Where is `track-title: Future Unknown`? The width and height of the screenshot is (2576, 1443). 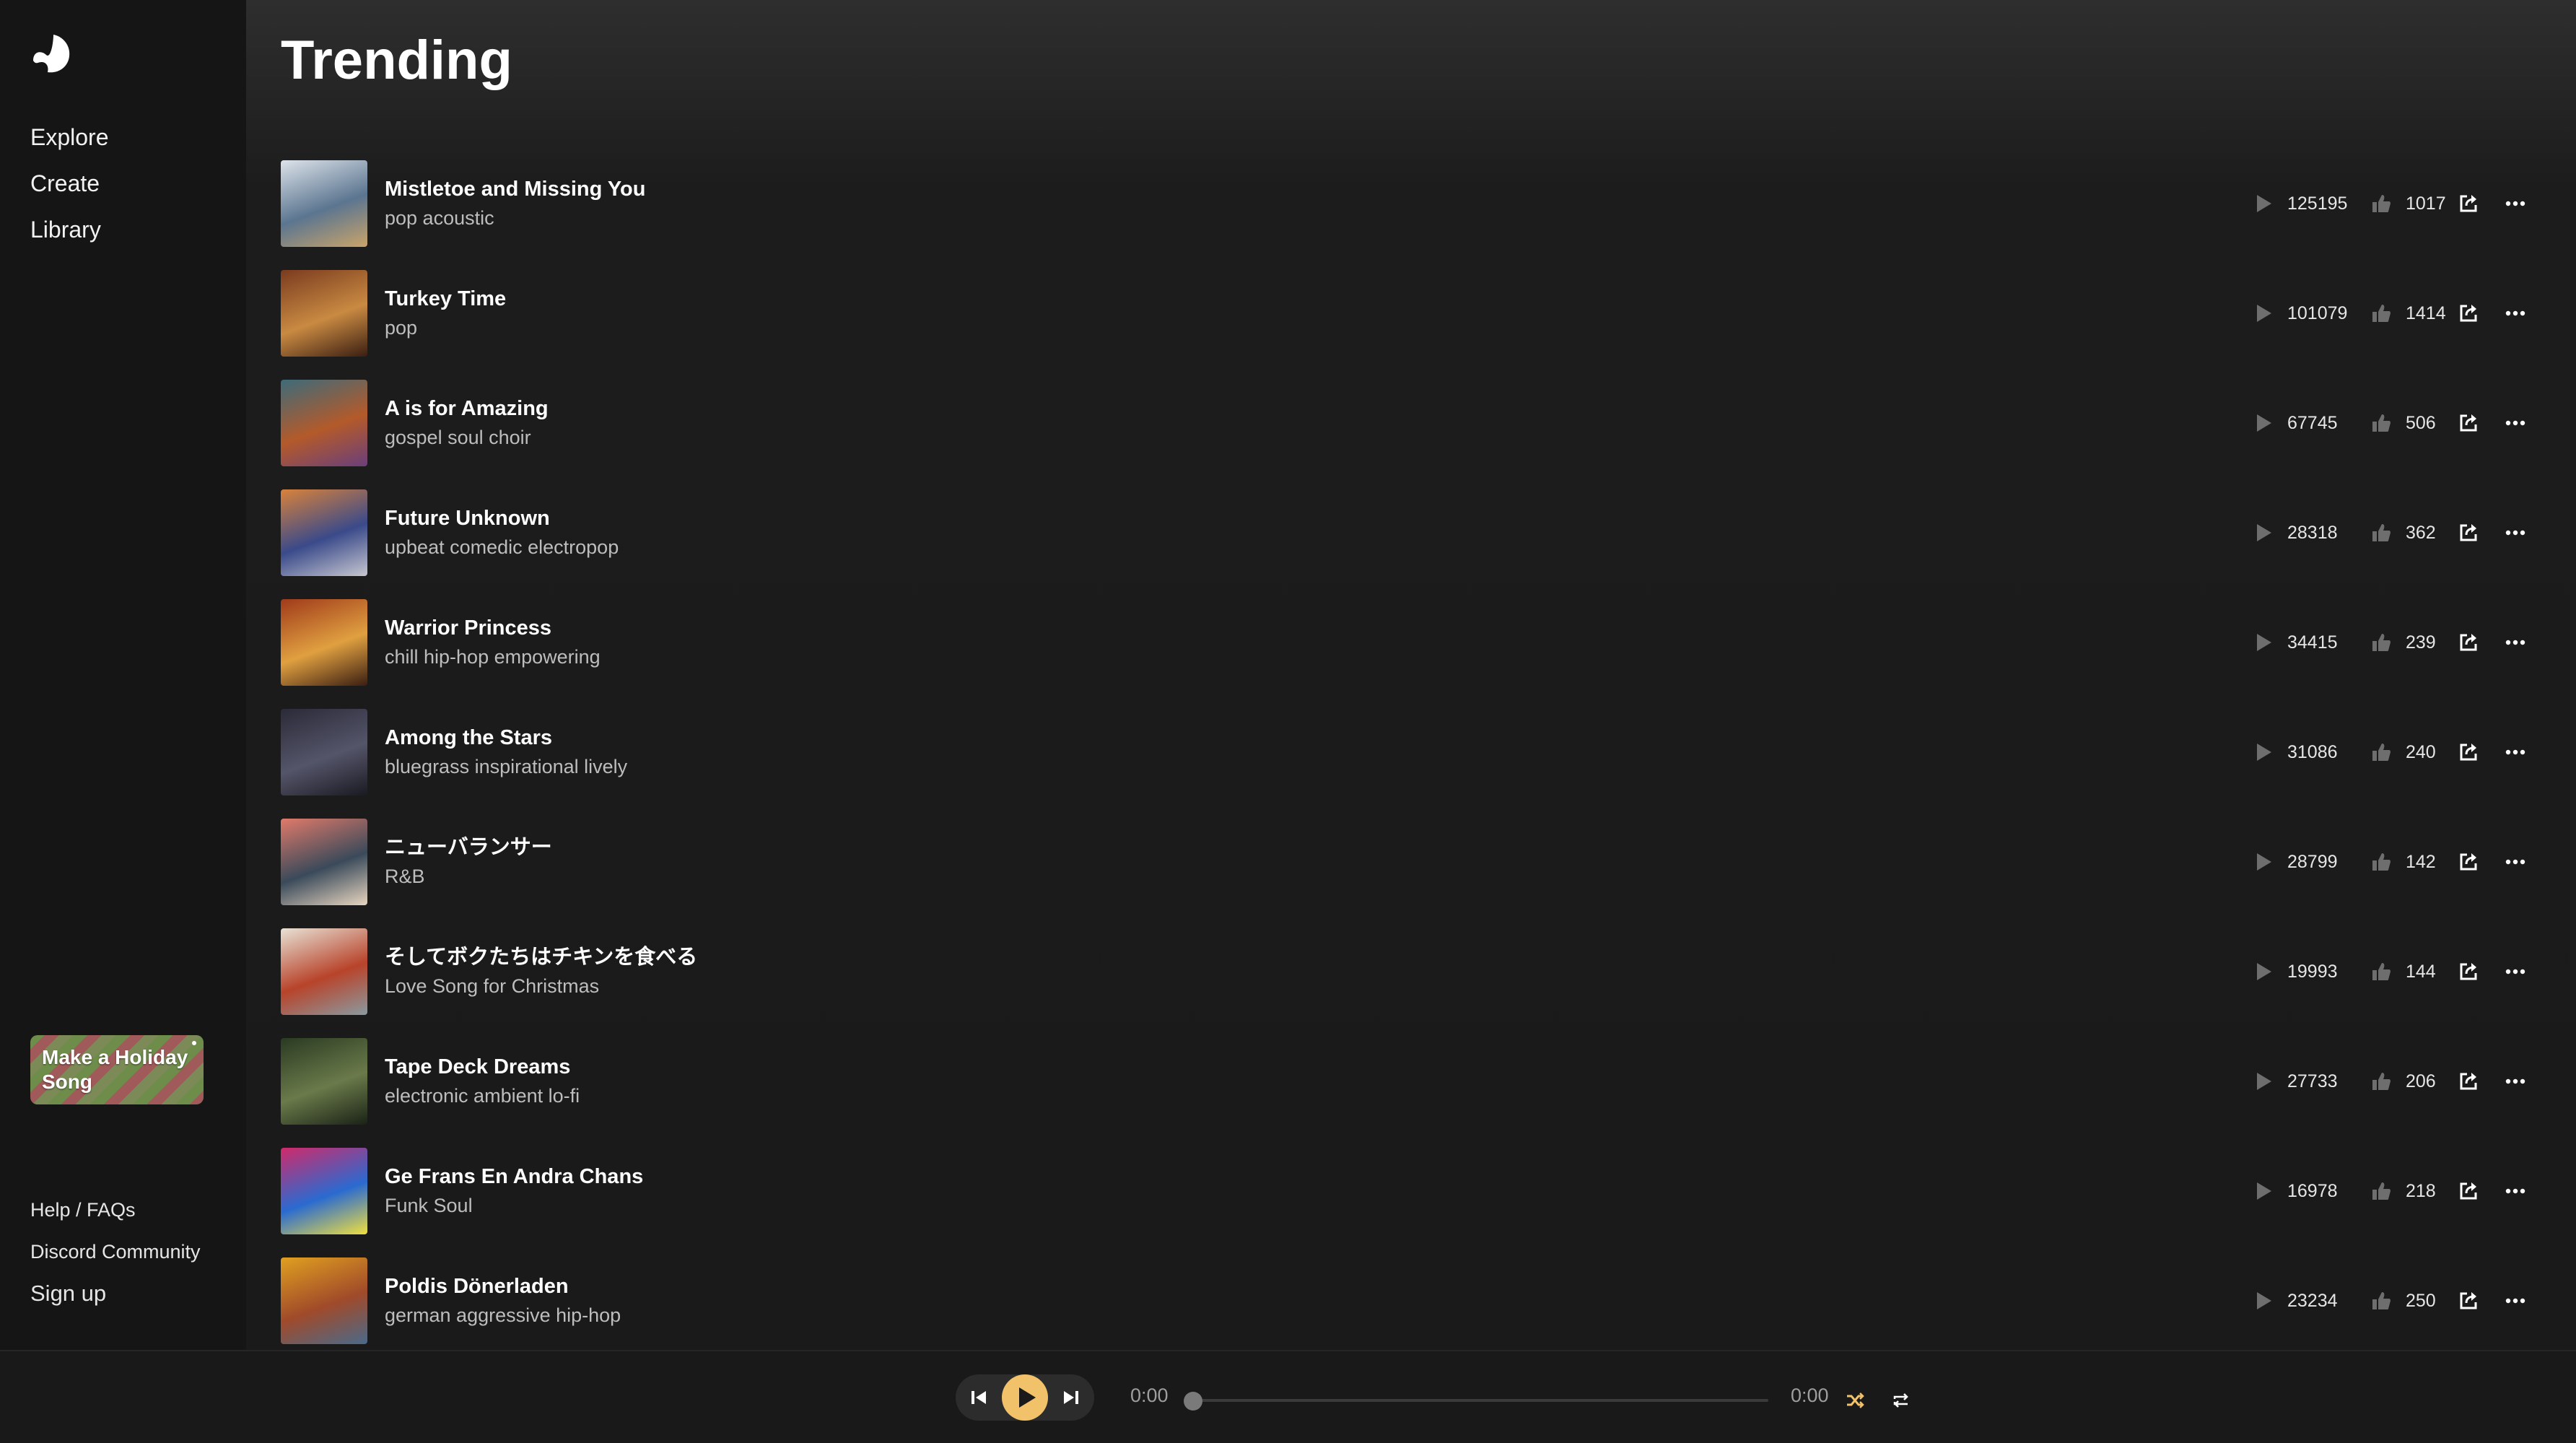
track-title: Future Unknown is located at coordinates (502, 518).